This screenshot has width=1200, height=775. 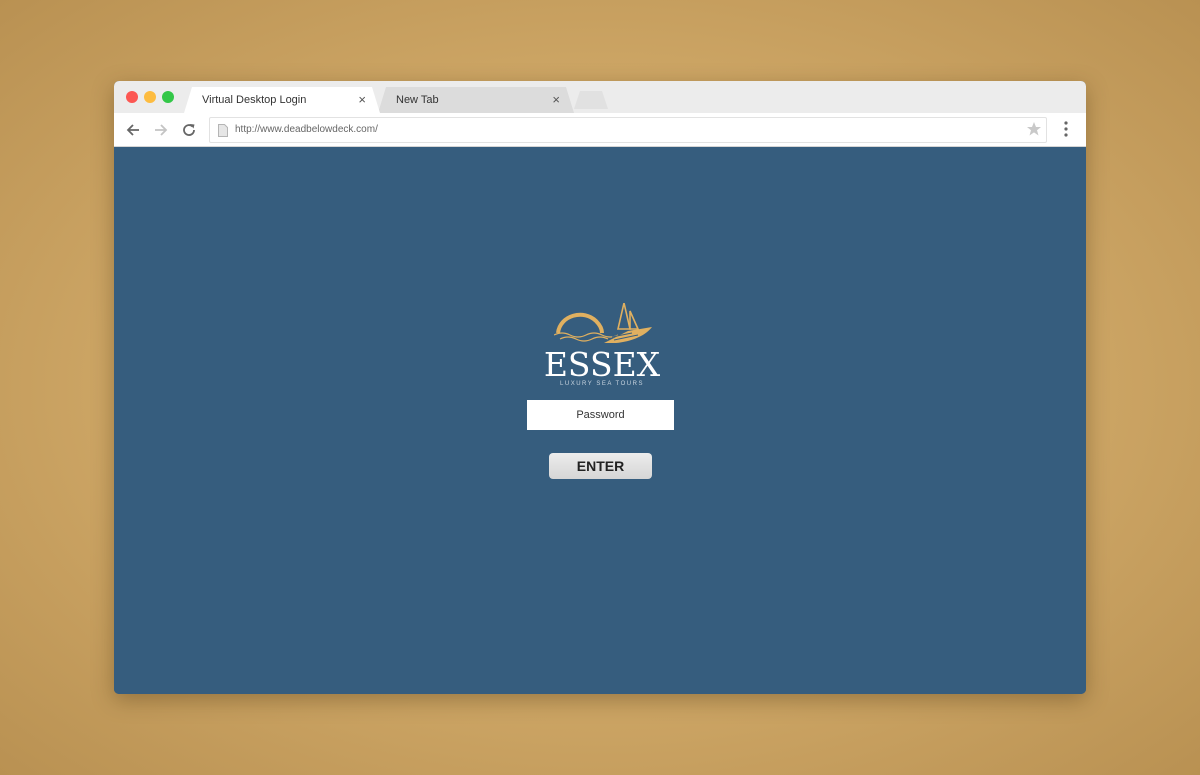 I want to click on window-maximize-button, so click(x=168, y=97).